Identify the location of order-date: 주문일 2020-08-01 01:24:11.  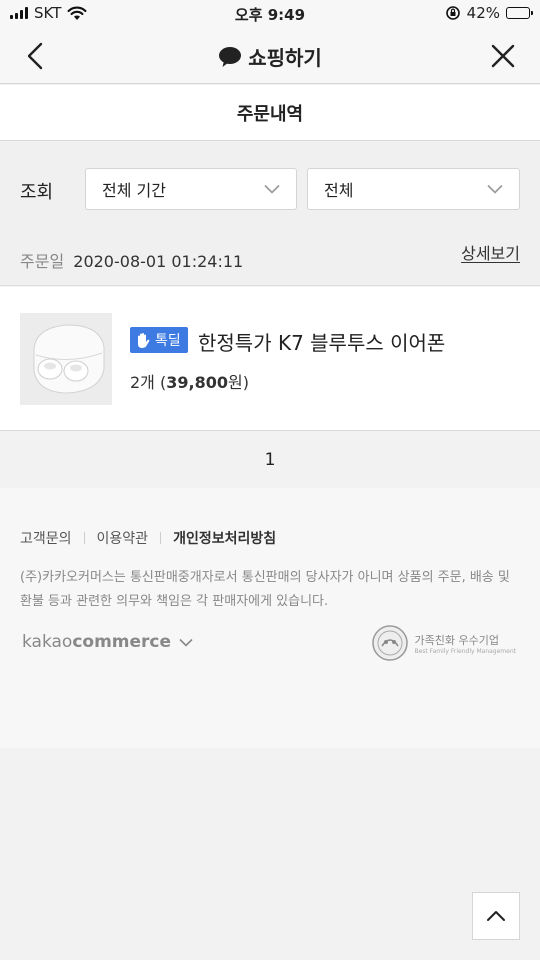
(131, 260).